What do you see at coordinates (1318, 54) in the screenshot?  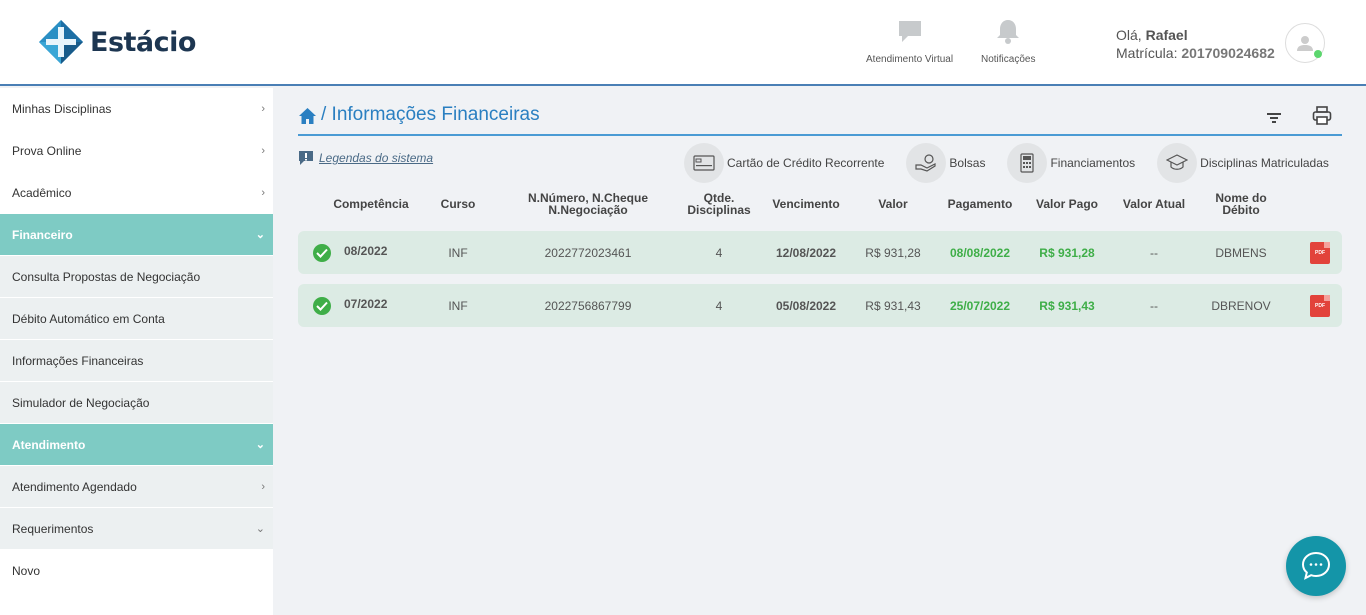 I see `online-status-dot` at bounding box center [1318, 54].